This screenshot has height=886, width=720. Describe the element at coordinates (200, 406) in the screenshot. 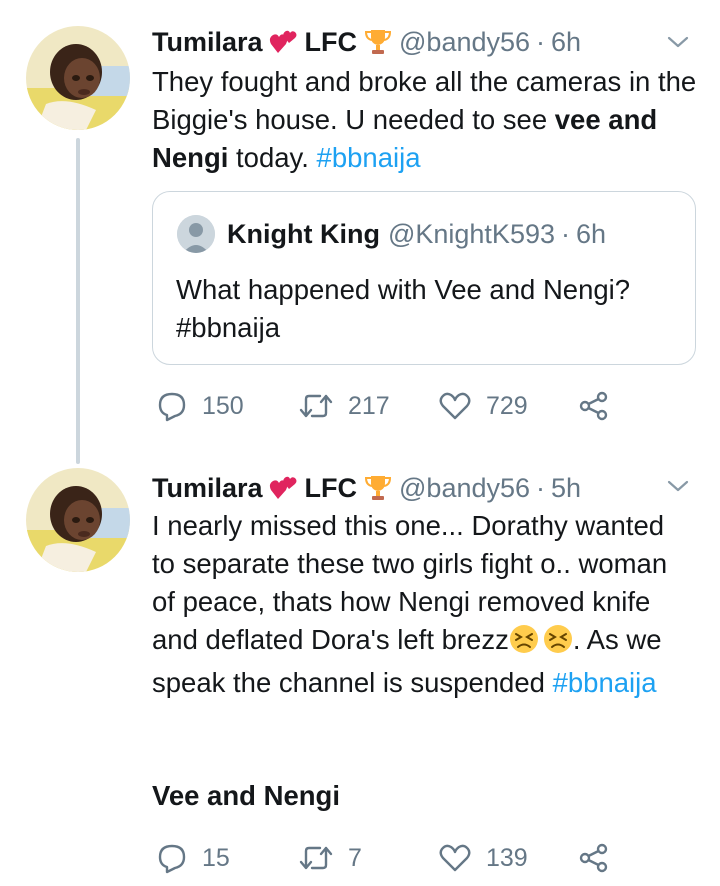

I see `reply-button: 150` at that location.